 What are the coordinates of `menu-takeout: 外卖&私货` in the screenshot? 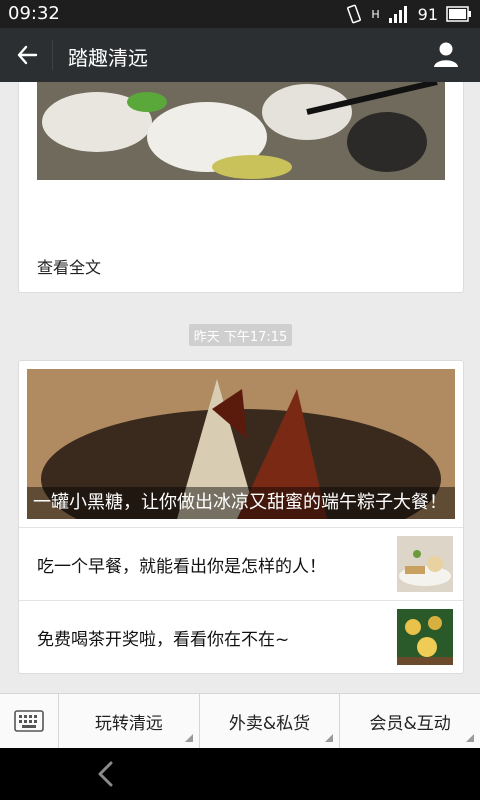 It's located at (270, 721).